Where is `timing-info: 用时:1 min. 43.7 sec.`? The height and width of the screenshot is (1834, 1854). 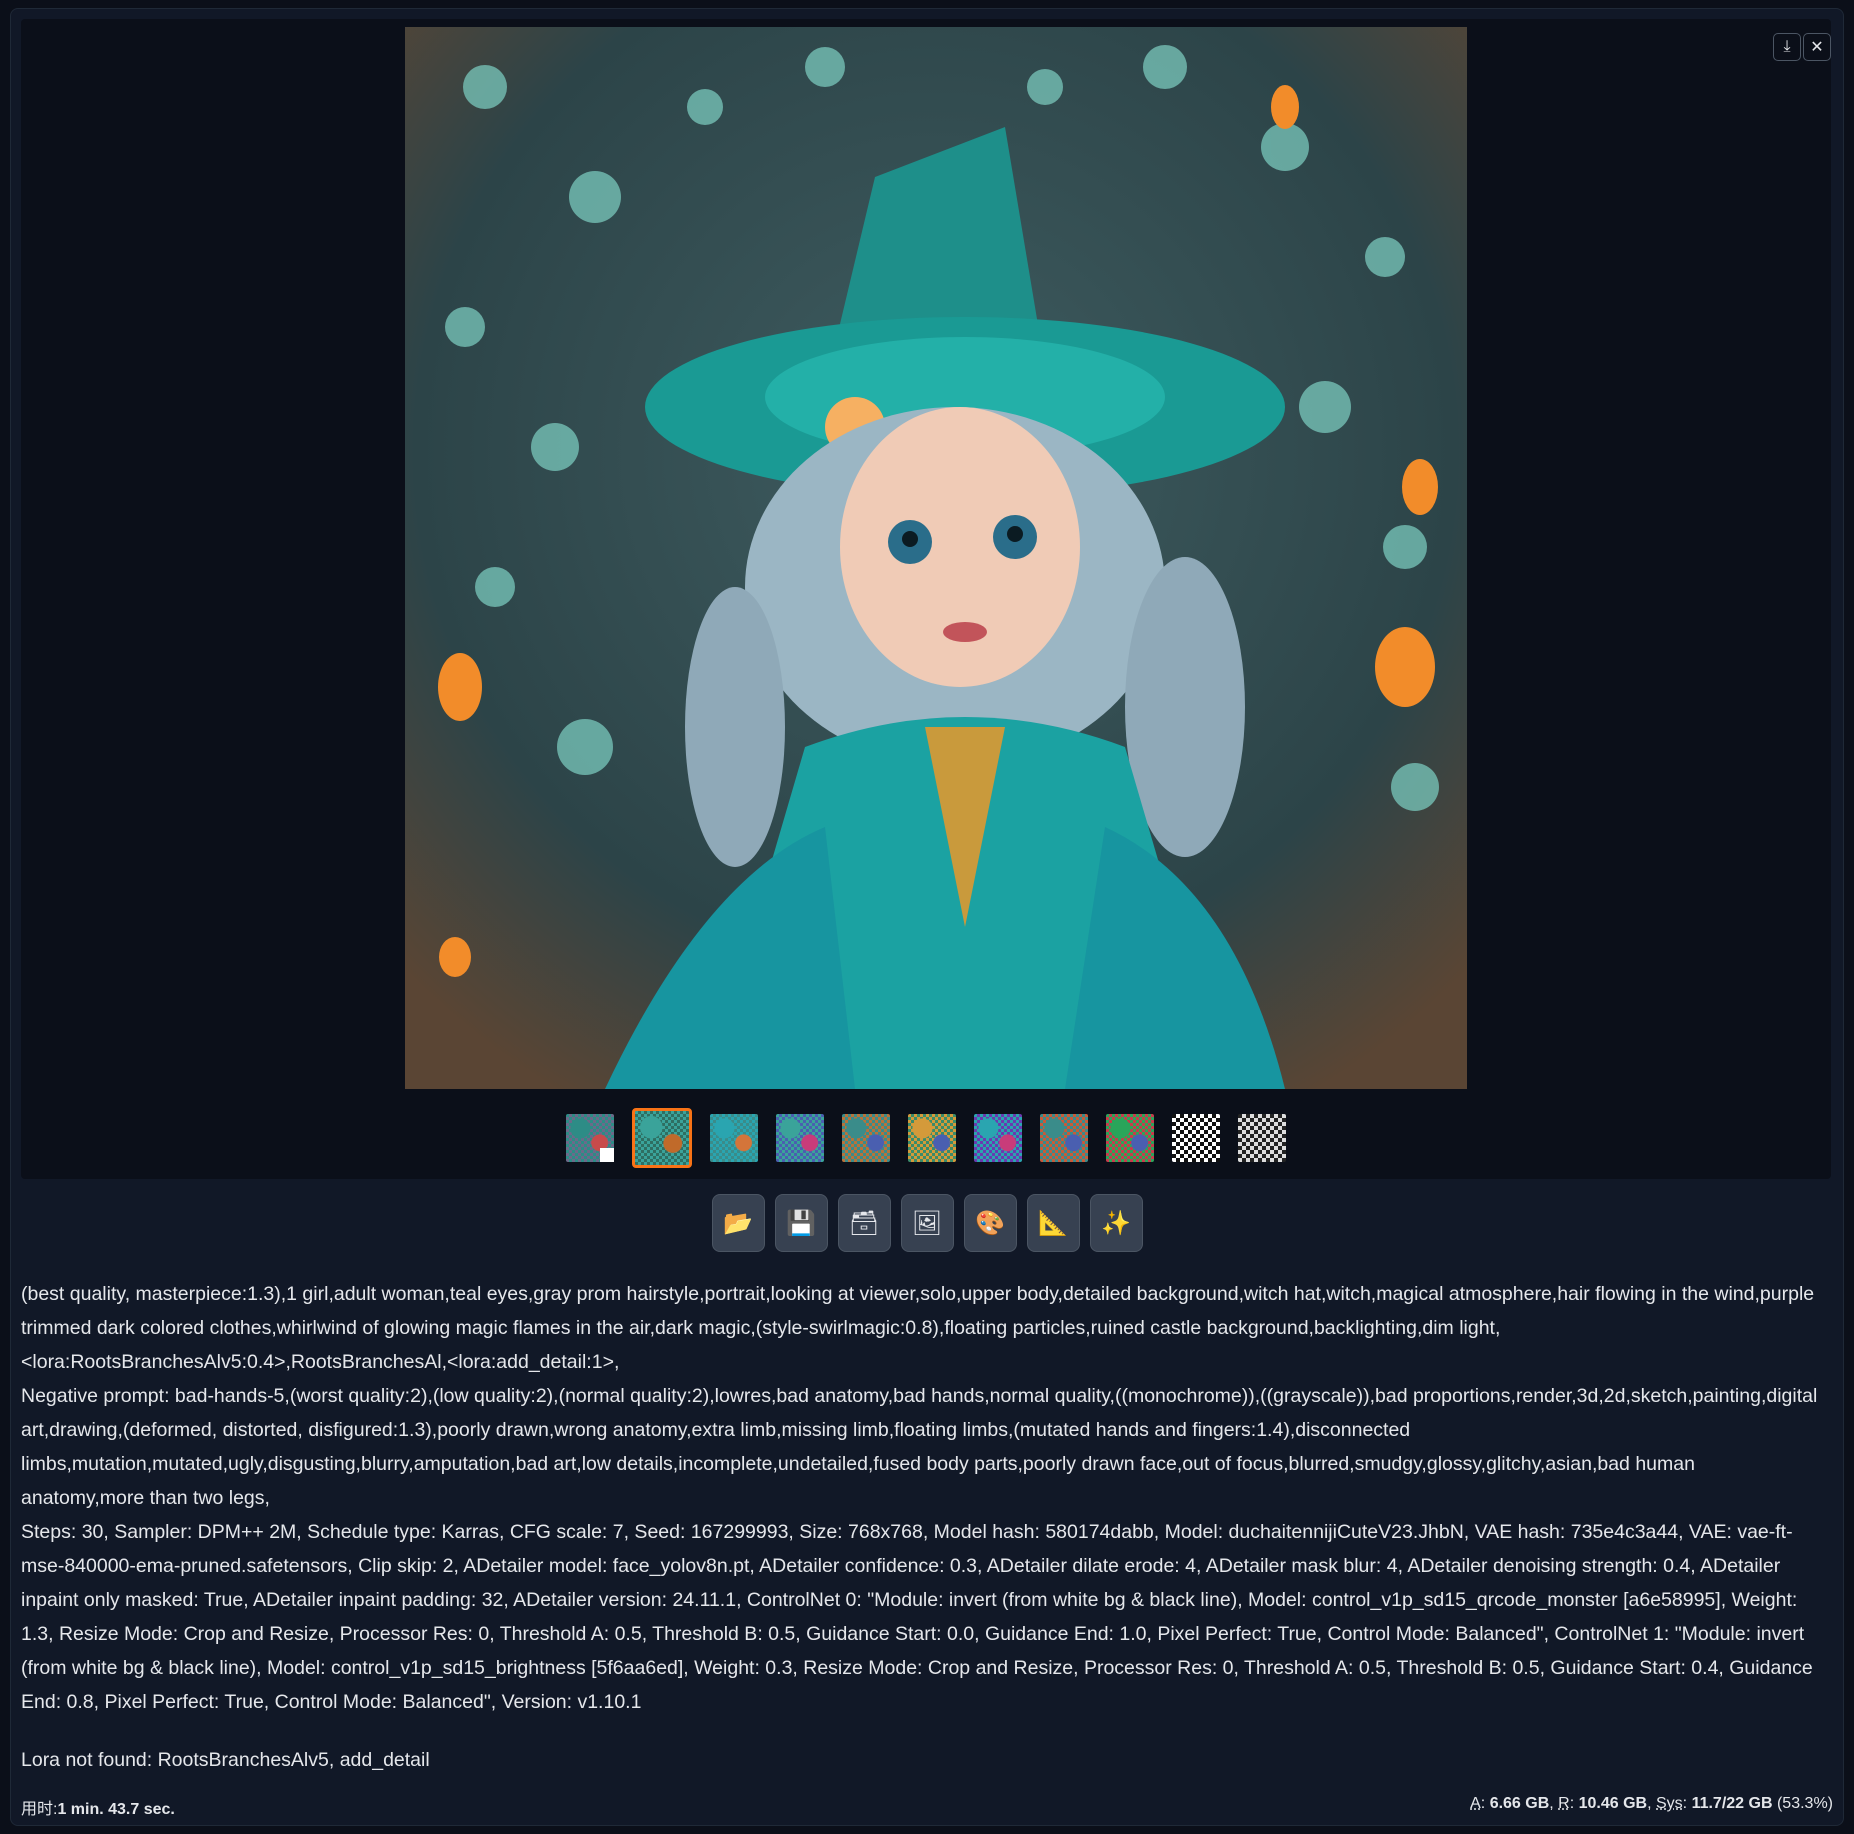
timing-info: 用时:1 min. 43.7 sec. is located at coordinates (98, 1807).